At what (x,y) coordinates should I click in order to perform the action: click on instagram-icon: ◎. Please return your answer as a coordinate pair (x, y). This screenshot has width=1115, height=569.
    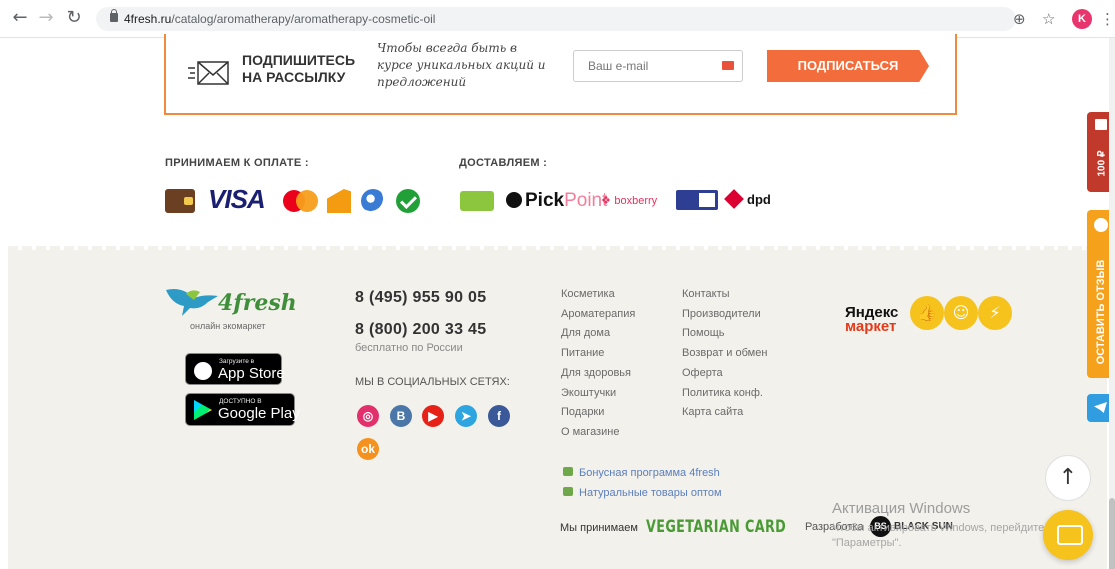
    Looking at the image, I should click on (368, 416).